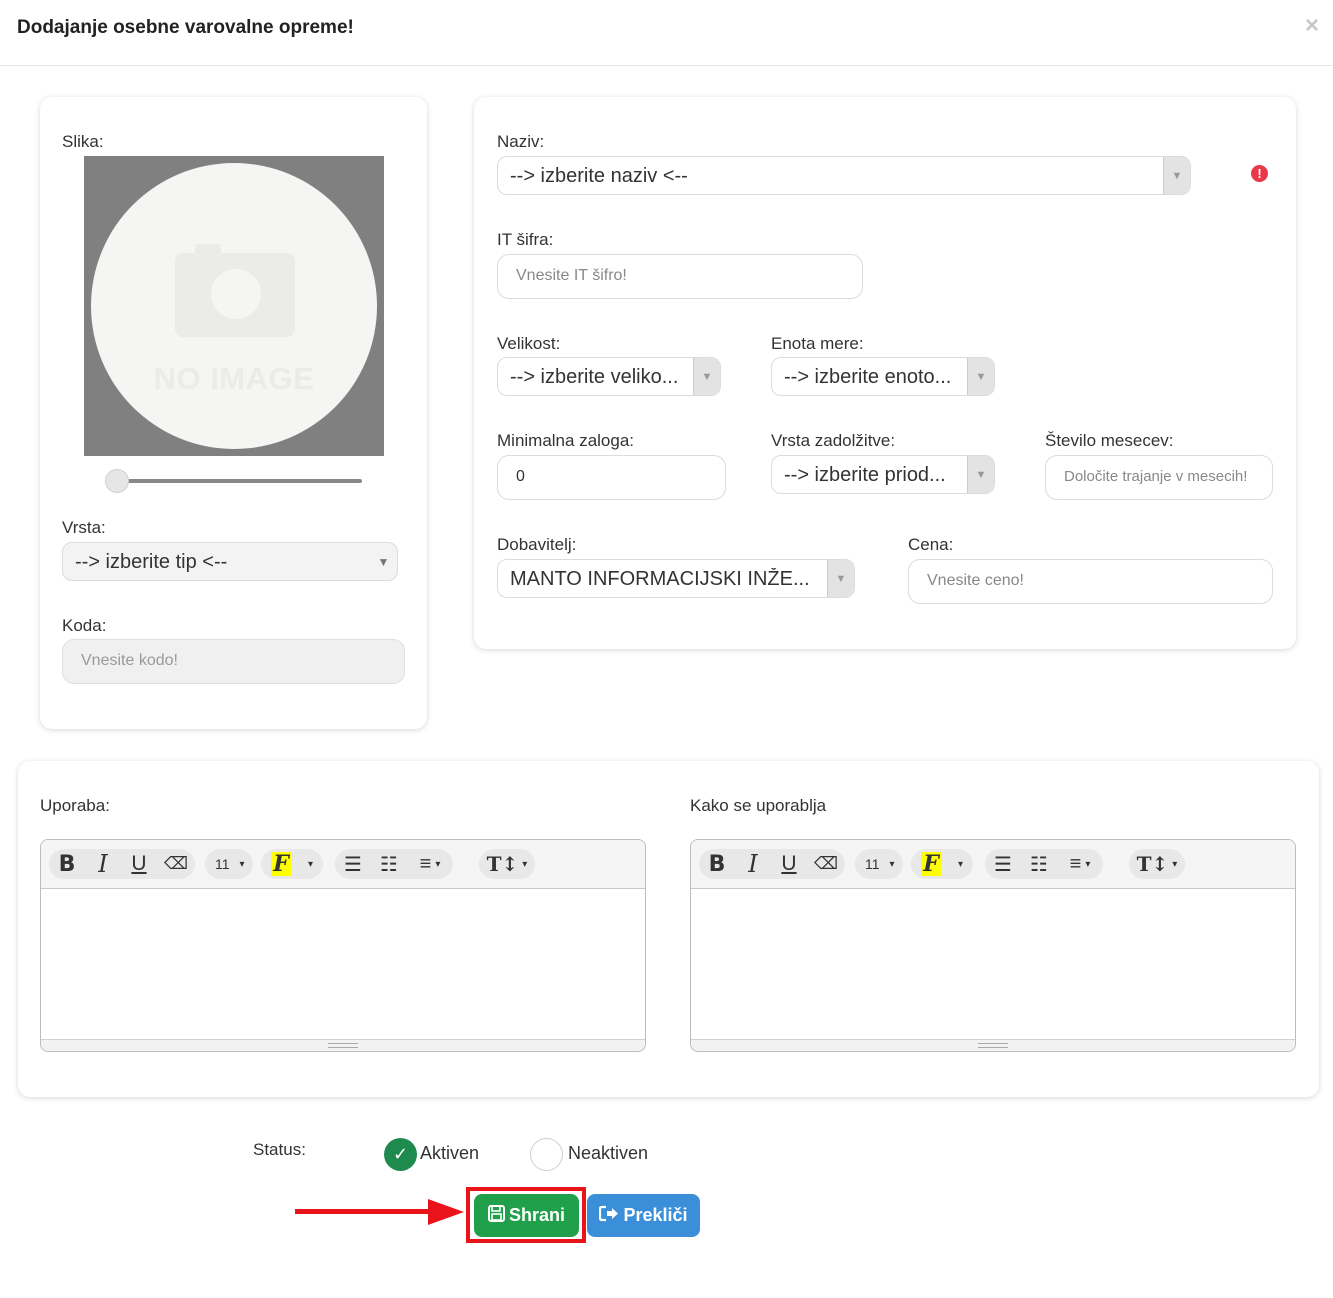 This screenshot has height=1298, width=1333. I want to click on no-image-text: NO IMAGE, so click(234, 378).